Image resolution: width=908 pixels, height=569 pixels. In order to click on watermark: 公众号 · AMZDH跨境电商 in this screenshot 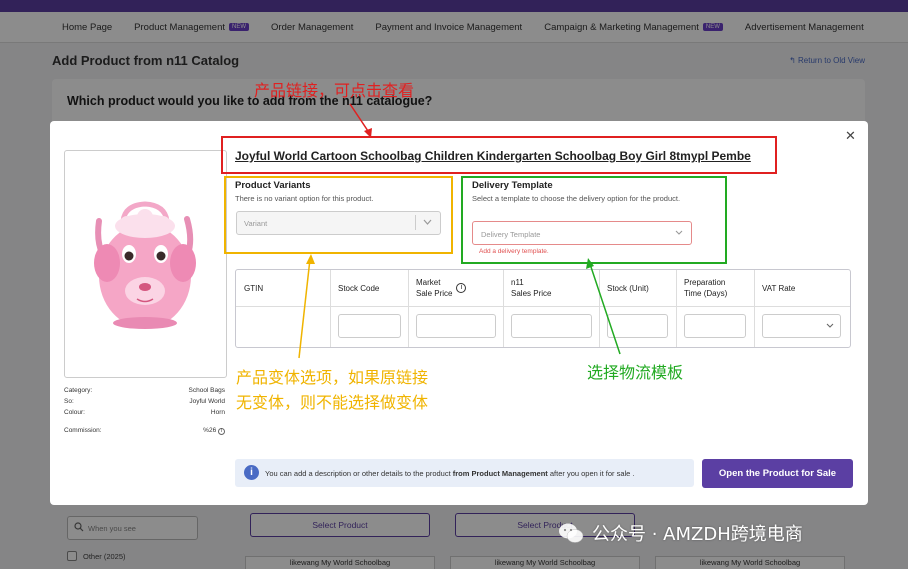, I will do `click(680, 533)`.